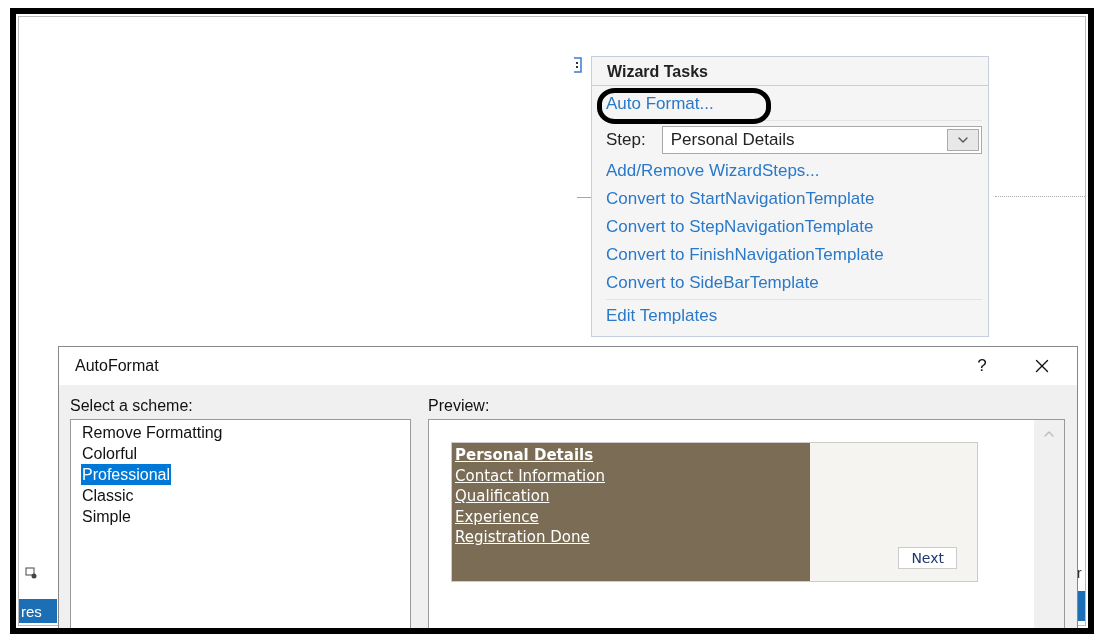  What do you see at coordinates (152, 432) in the screenshot?
I see `scheme-item: Remove Formatting` at bounding box center [152, 432].